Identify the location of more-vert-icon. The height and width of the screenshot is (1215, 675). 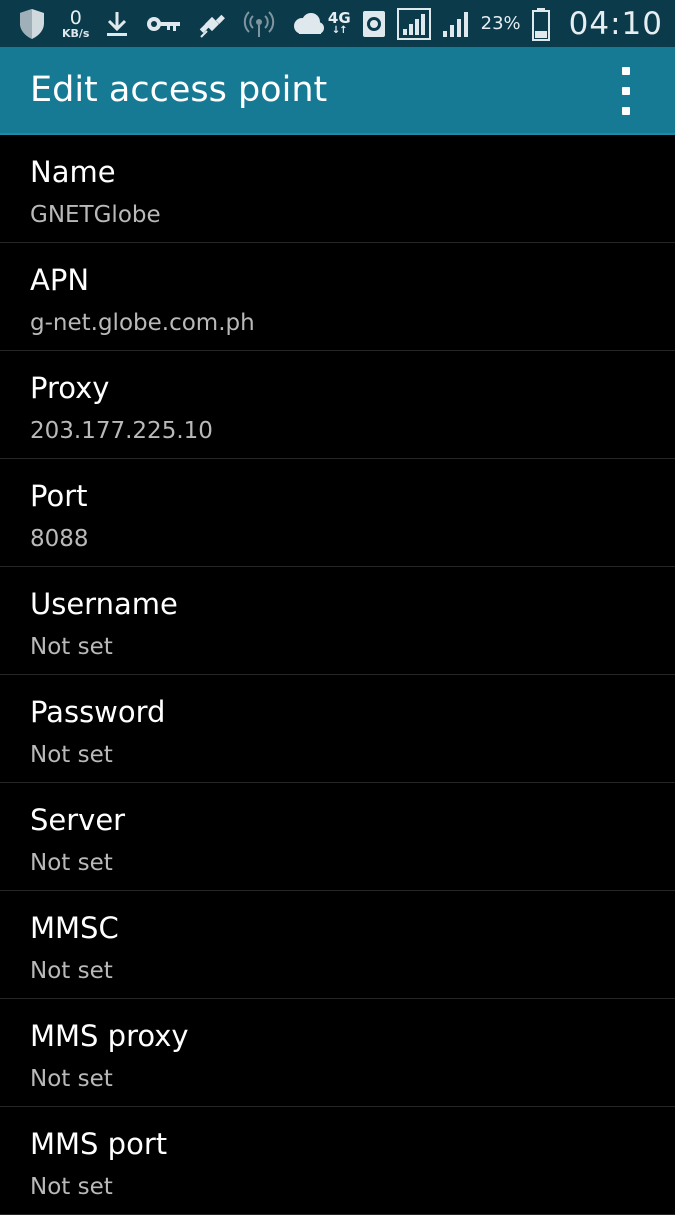
(626, 91).